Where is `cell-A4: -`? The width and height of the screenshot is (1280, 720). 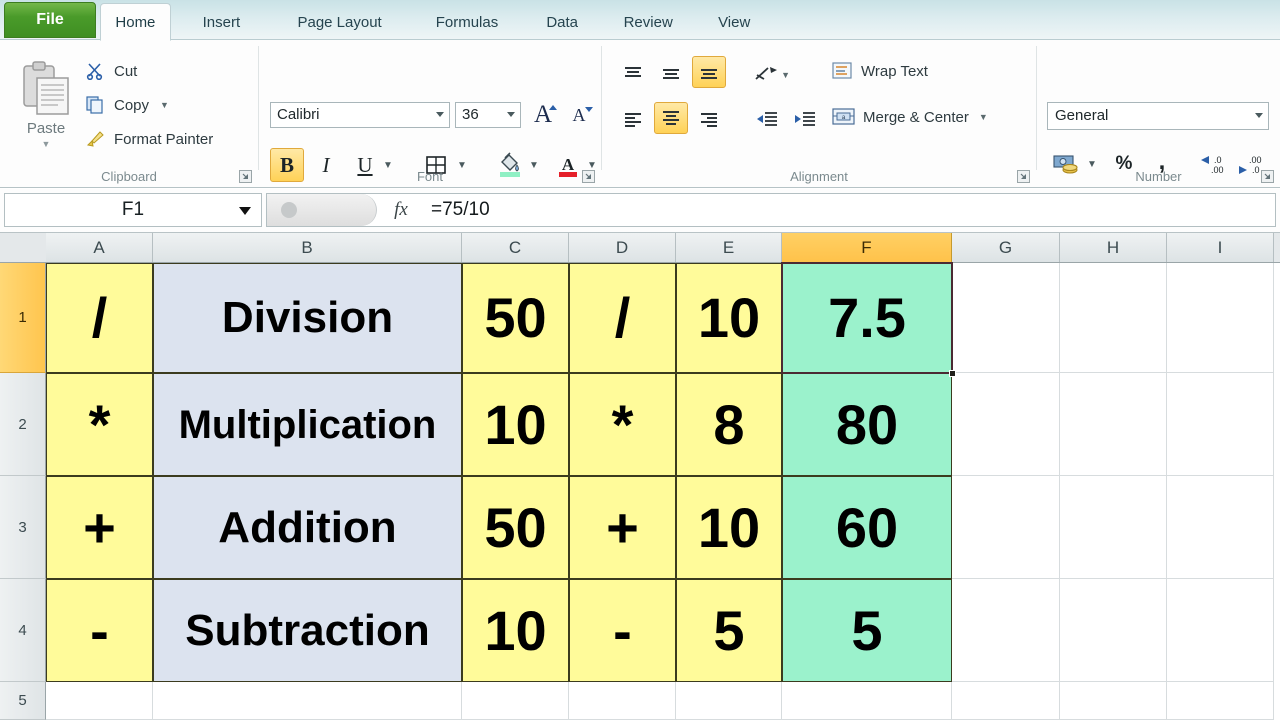
cell-A4: - is located at coordinates (99, 630).